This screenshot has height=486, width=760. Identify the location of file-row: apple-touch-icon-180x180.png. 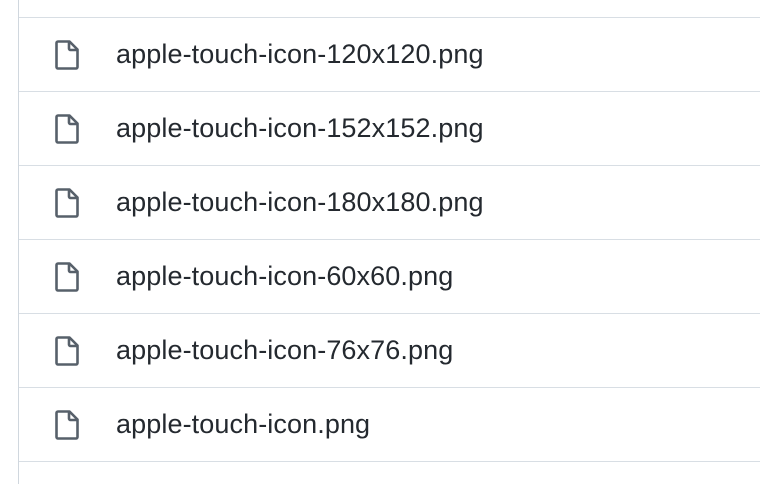
(389, 203).